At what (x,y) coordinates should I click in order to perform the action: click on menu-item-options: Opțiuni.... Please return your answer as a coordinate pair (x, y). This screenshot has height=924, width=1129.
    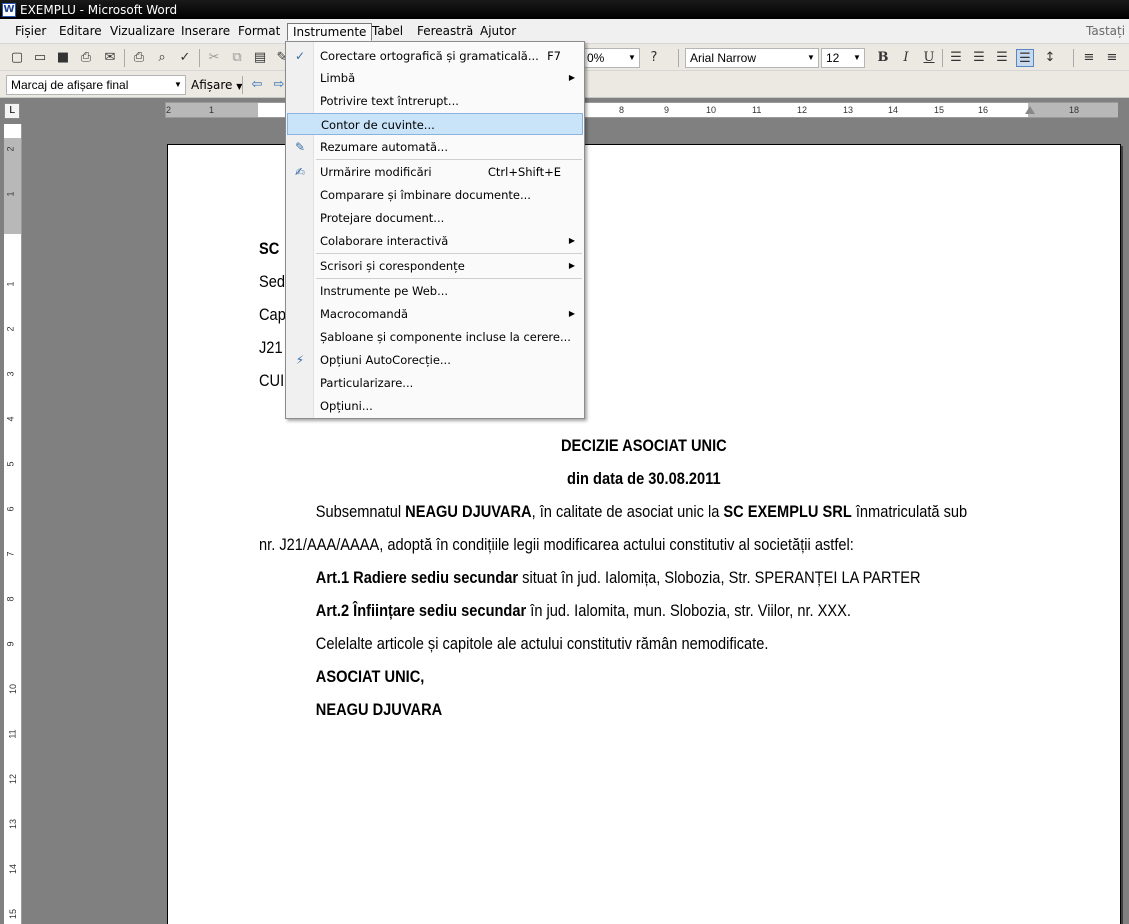
    Looking at the image, I should click on (435, 406).